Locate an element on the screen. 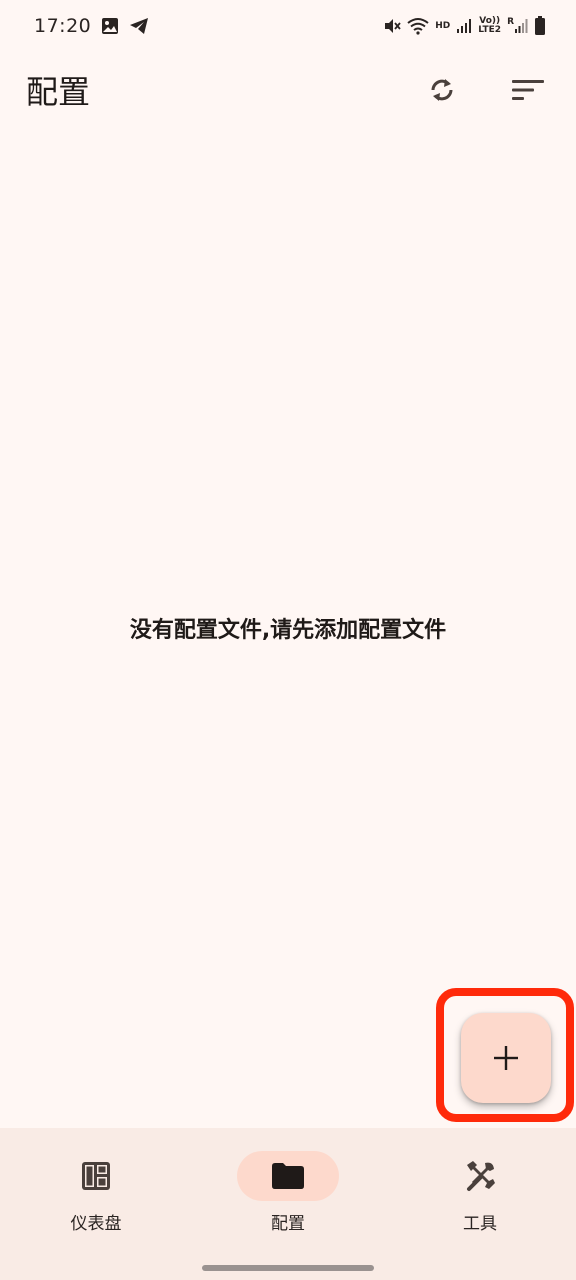 The width and height of the screenshot is (576, 1280). battery-icon is located at coordinates (540, 26).